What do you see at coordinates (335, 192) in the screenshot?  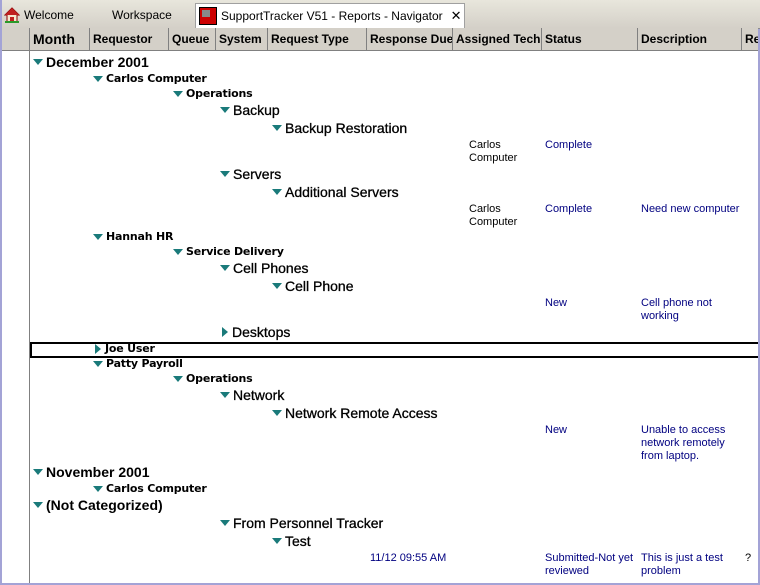 I see `tree-node-request-type: Additional Servers` at bounding box center [335, 192].